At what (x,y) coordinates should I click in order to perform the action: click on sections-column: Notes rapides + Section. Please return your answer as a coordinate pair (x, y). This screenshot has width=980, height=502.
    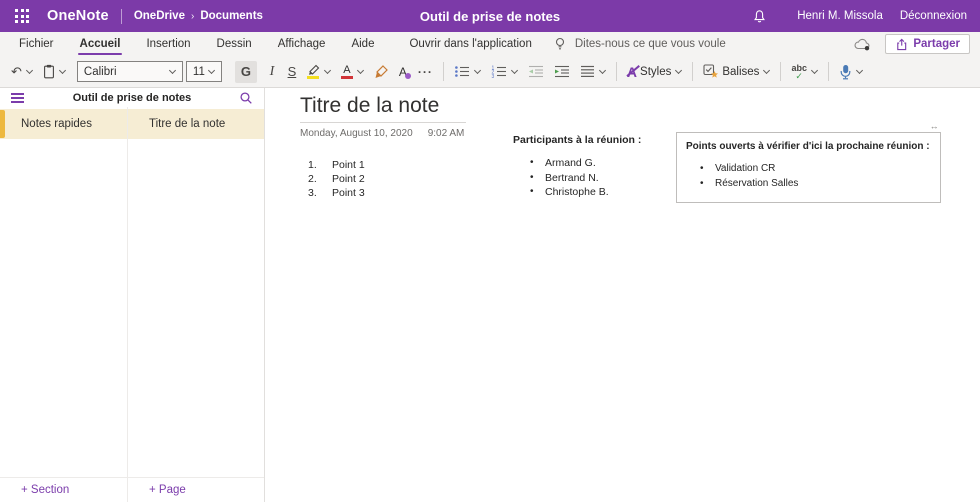
    Looking at the image, I should click on (64, 304).